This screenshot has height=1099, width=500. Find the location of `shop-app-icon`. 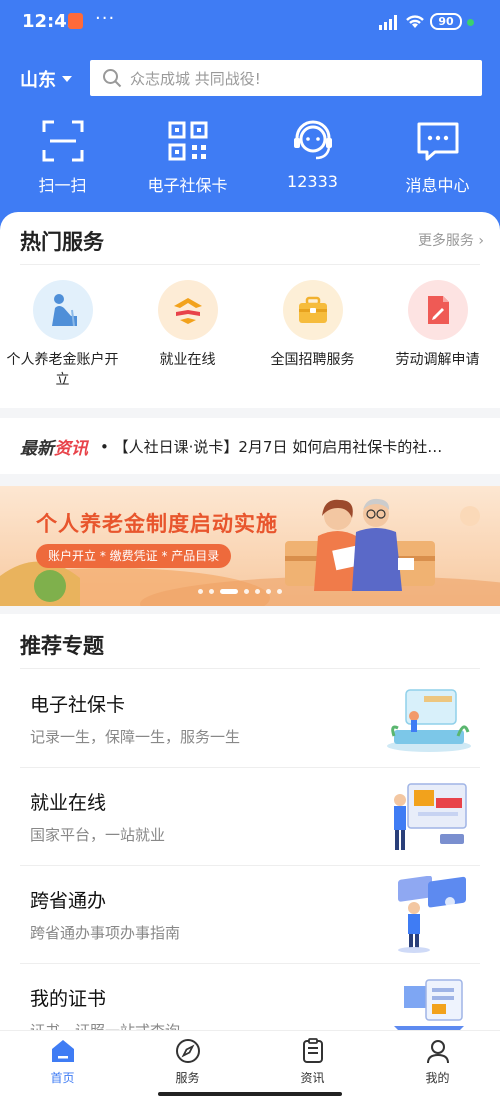

shop-app-icon is located at coordinates (75, 21).